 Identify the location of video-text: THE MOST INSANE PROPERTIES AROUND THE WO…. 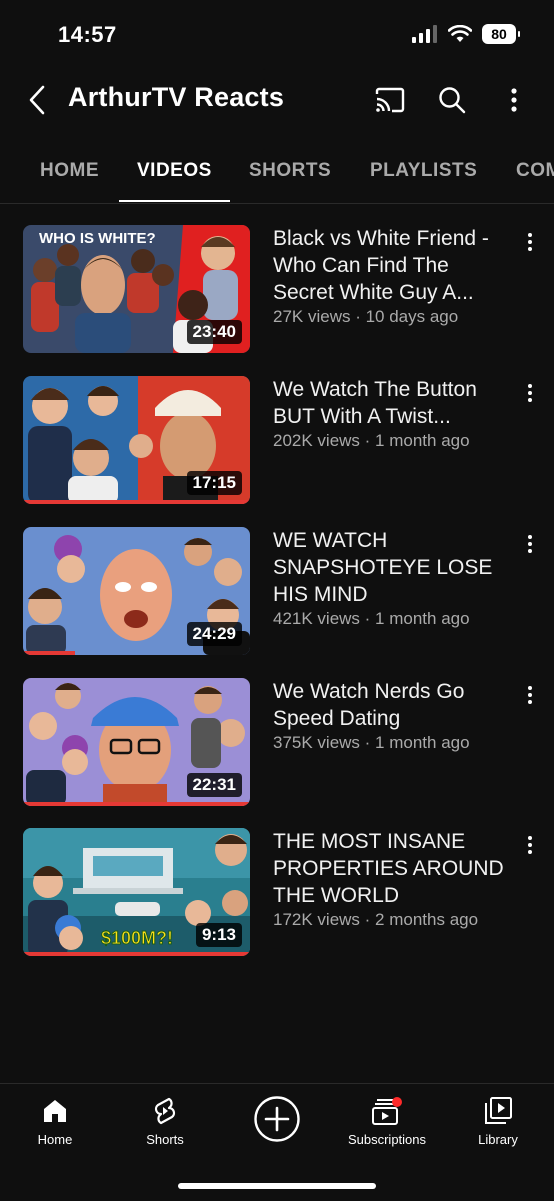
(393, 879).